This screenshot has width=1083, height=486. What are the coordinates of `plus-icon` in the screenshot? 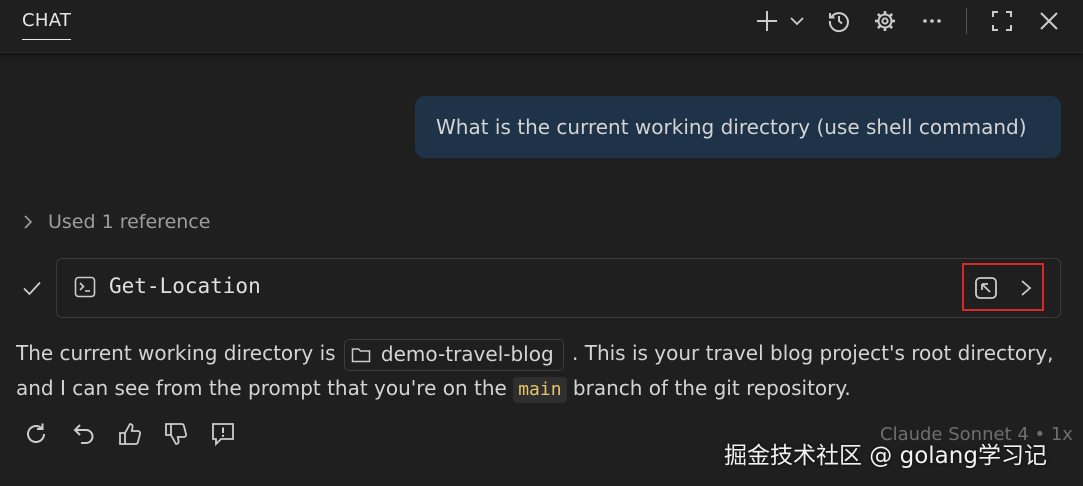 It's located at (767, 21).